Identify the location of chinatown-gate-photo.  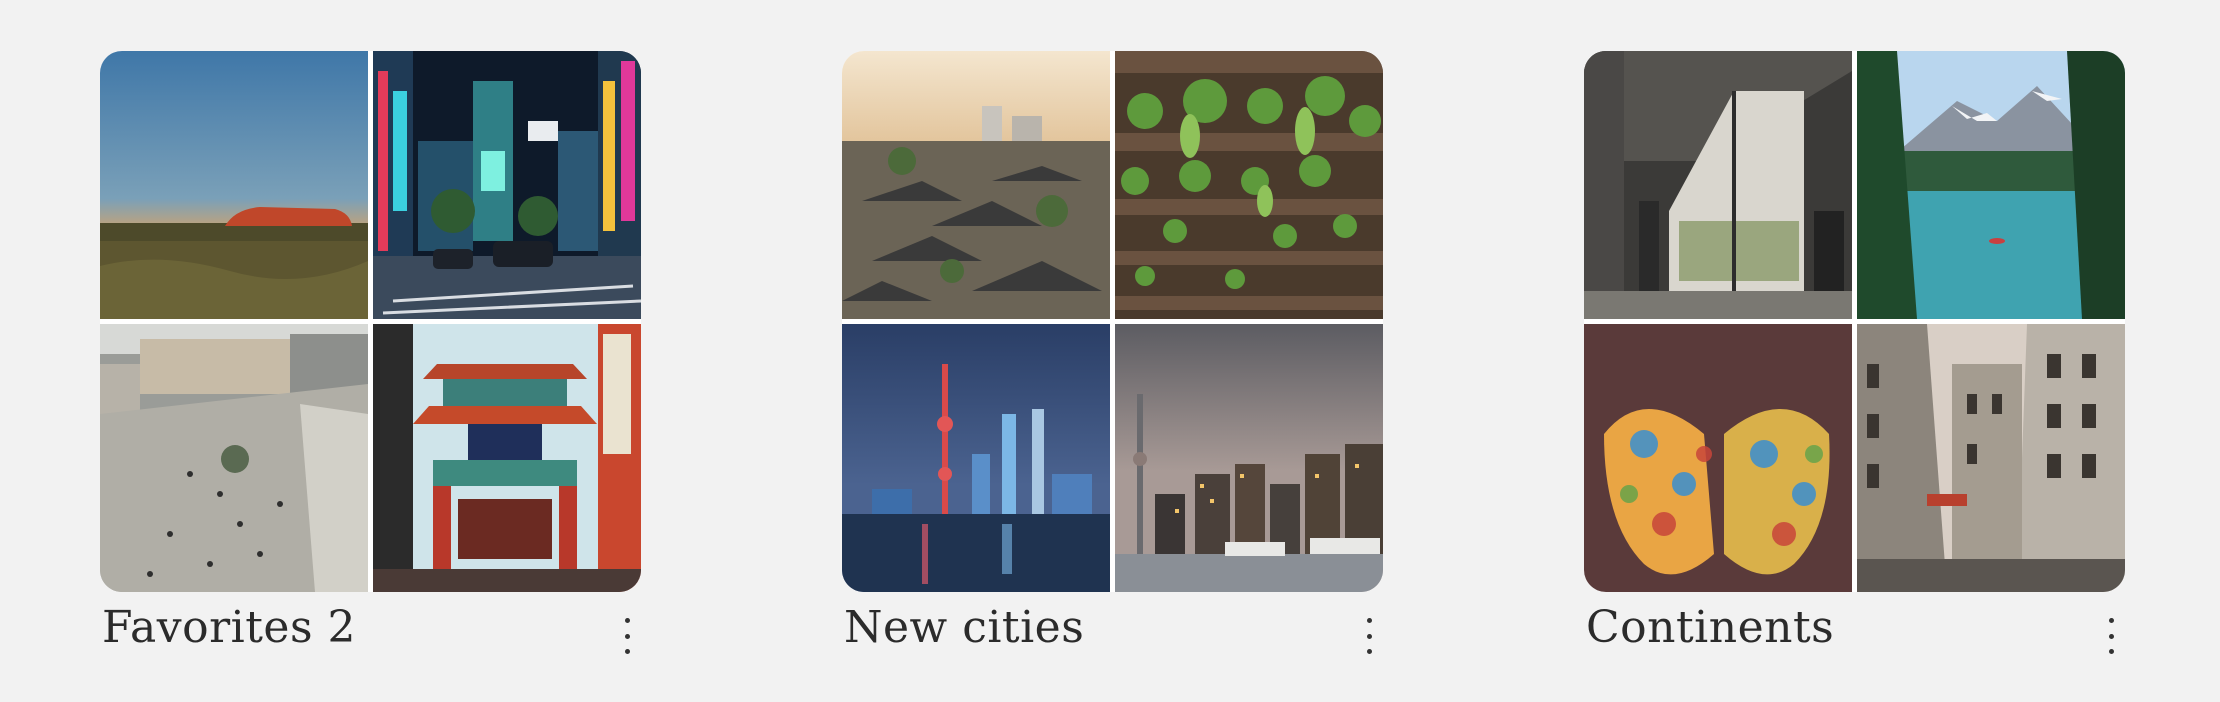
(507, 458).